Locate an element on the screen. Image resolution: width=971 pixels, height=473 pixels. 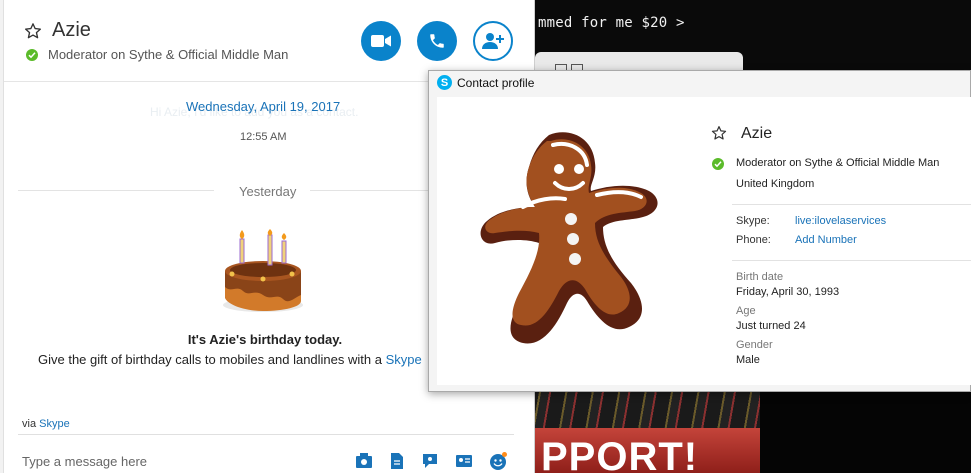
skype-logo-icon: S is located at coordinates (444, 82).